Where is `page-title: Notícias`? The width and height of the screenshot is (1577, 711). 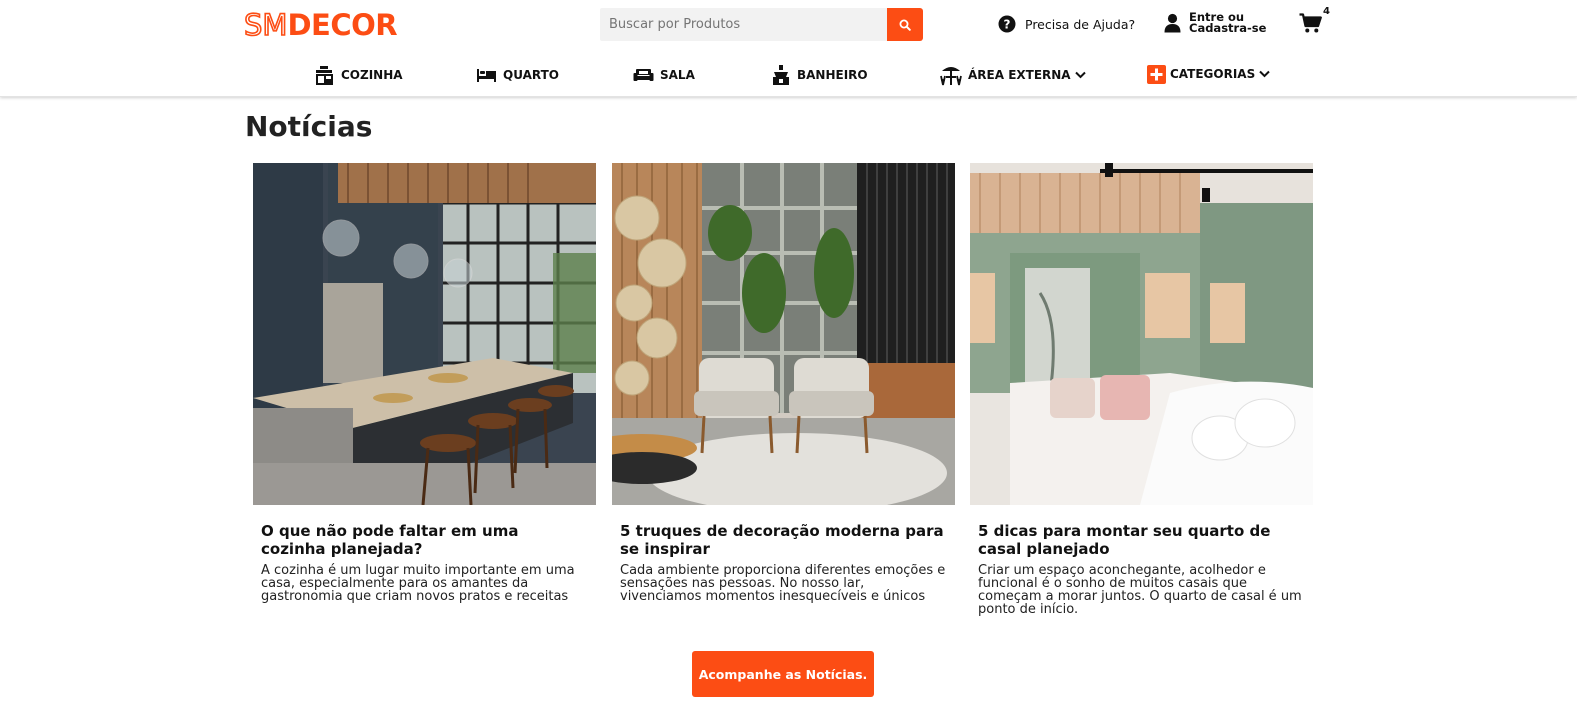 page-title: Notícias is located at coordinates (309, 126).